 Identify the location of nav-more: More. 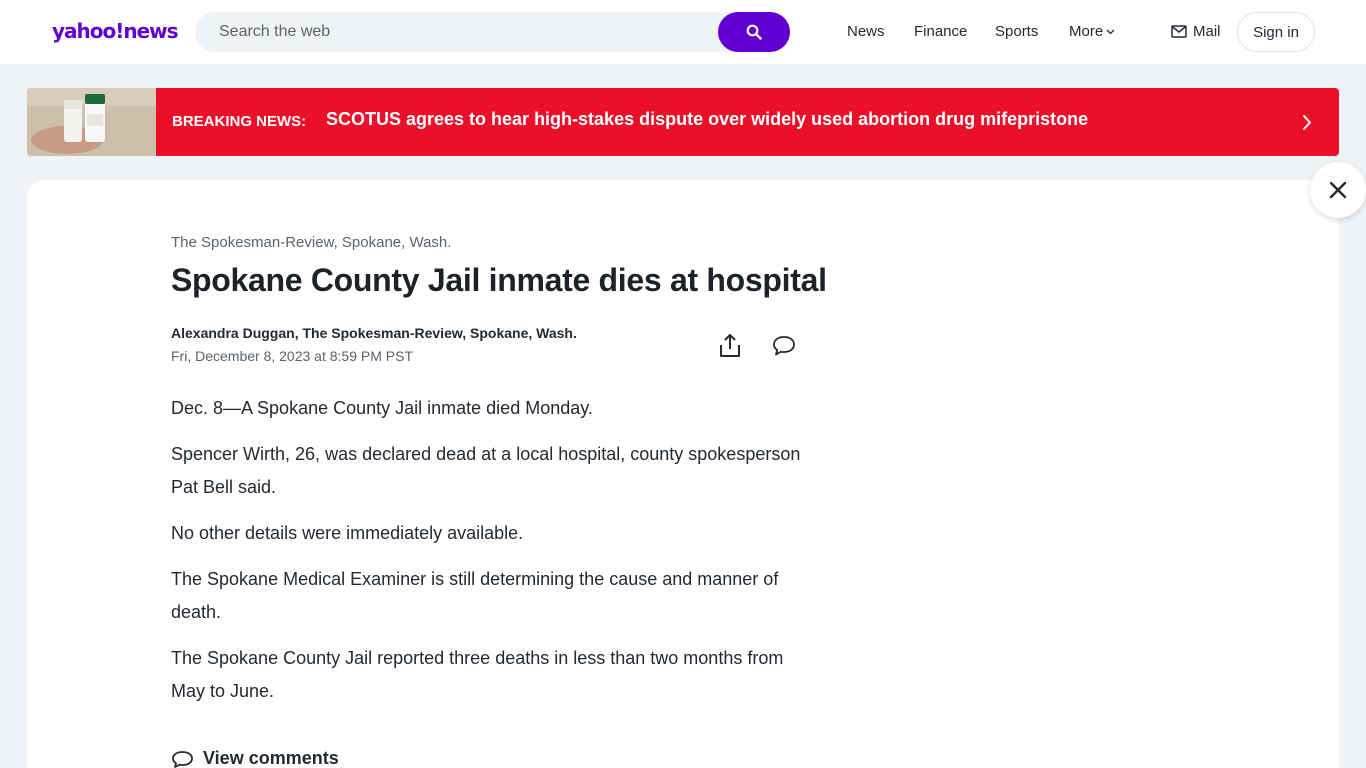
(1092, 31).